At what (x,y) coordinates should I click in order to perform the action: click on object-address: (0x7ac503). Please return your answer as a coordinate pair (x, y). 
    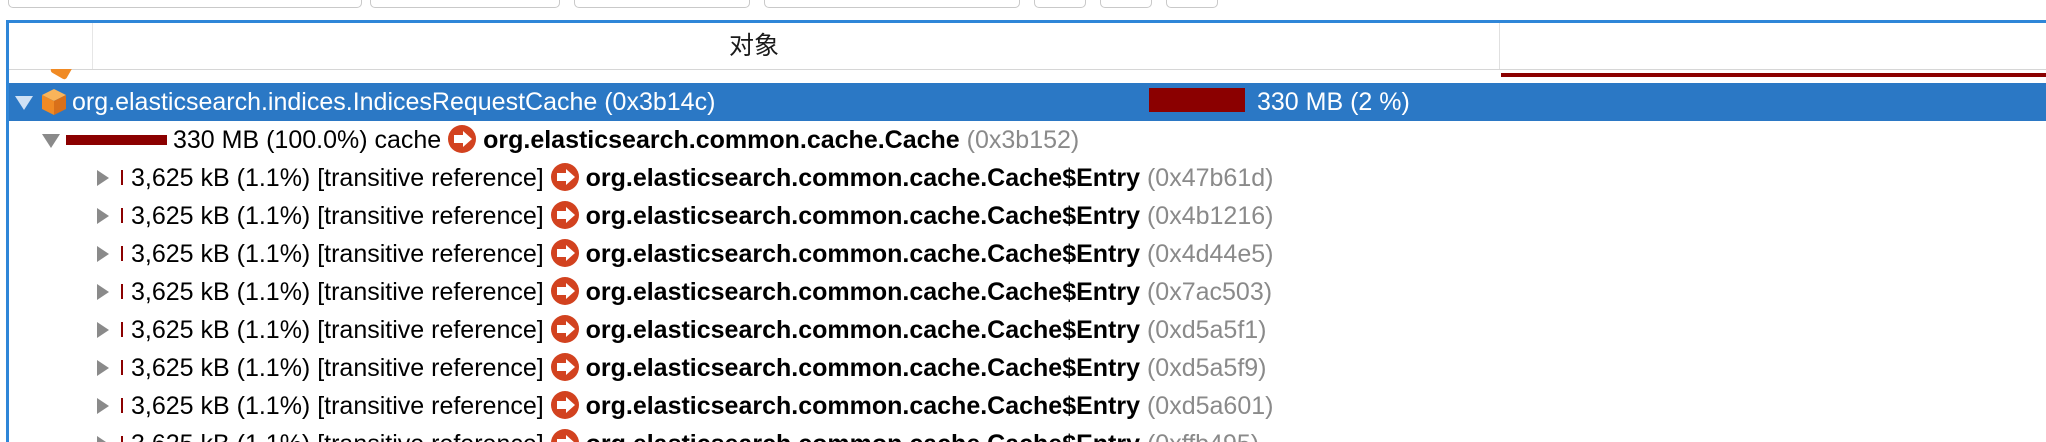
    Looking at the image, I should click on (1209, 292).